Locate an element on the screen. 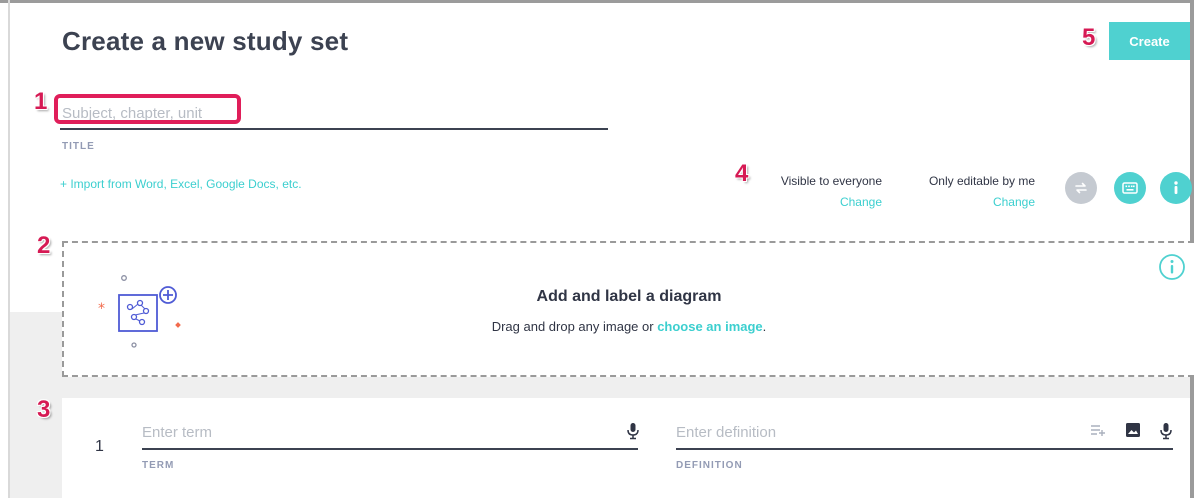 The width and height of the screenshot is (1194, 498). info-button is located at coordinates (1176, 188).